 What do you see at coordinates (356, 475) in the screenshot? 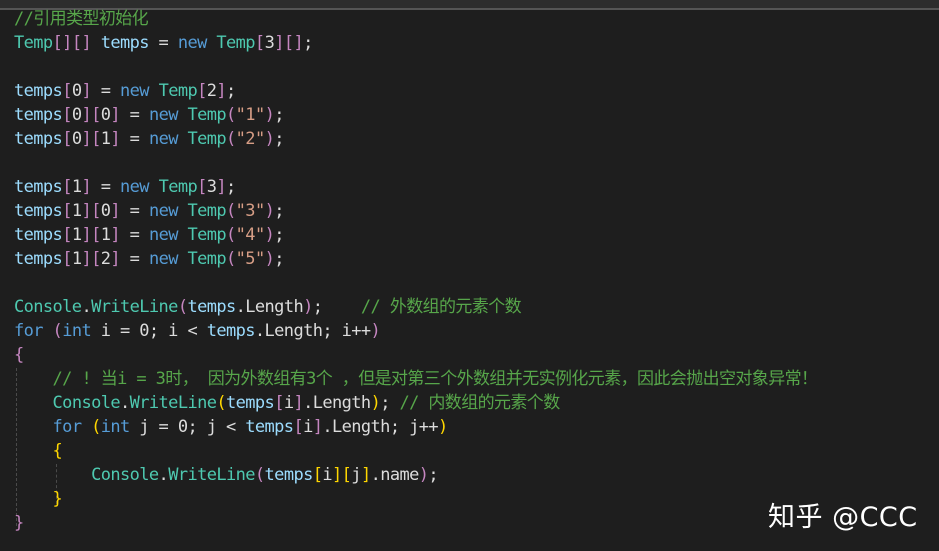
I see `code-token: j` at bounding box center [356, 475].